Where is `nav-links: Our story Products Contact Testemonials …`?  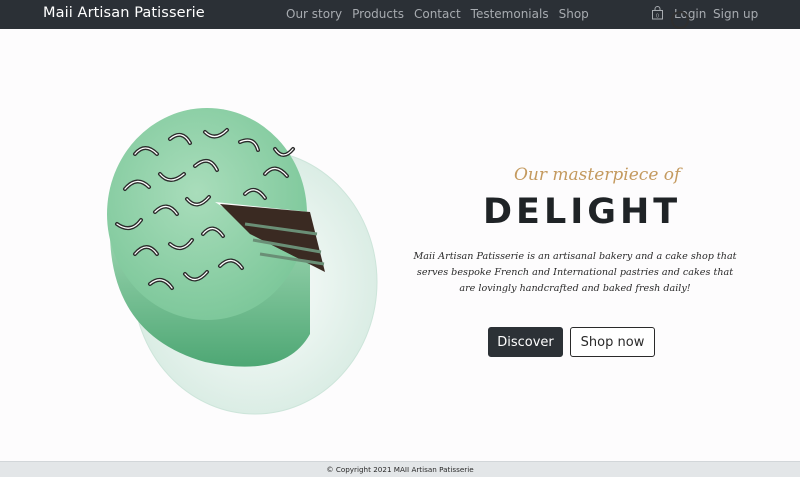
nav-links: Our story Products Contact Testemonials … is located at coordinates (437, 14).